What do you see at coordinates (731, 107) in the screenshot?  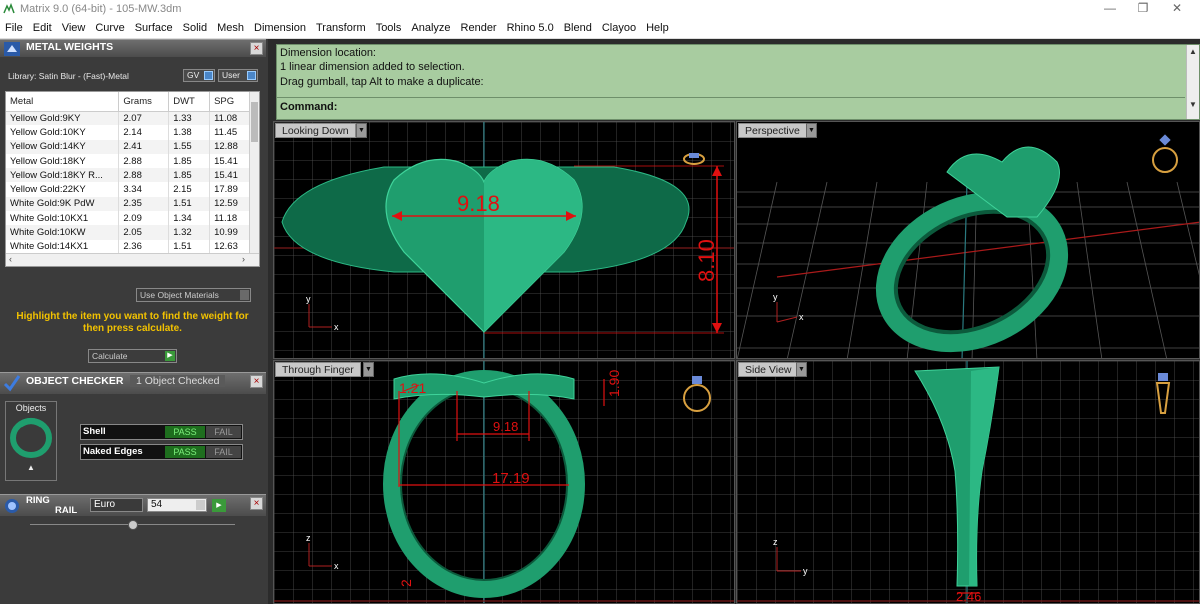 I see `command-input: Command:` at bounding box center [731, 107].